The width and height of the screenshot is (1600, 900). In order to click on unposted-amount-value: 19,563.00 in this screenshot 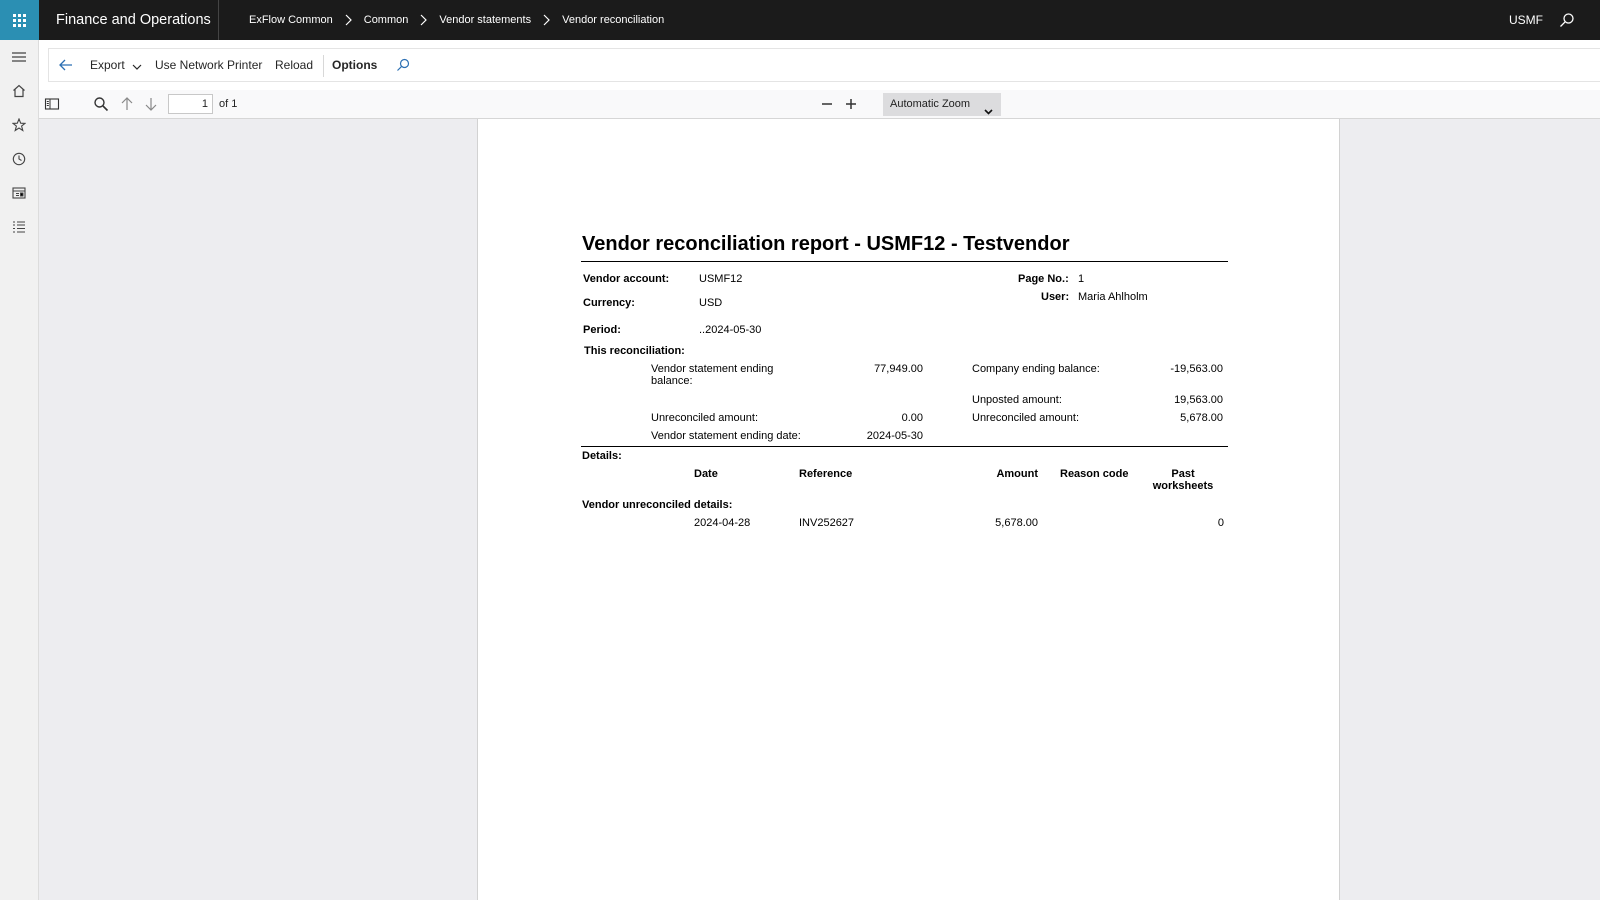, I will do `click(1198, 400)`.